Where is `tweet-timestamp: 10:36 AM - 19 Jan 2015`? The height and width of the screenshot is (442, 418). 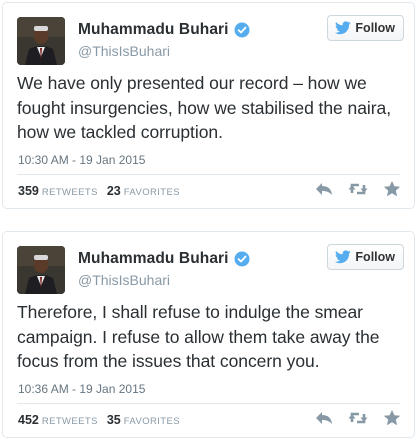
tweet-timestamp: 10:36 AM - 19 Jan 2015 is located at coordinates (81, 389).